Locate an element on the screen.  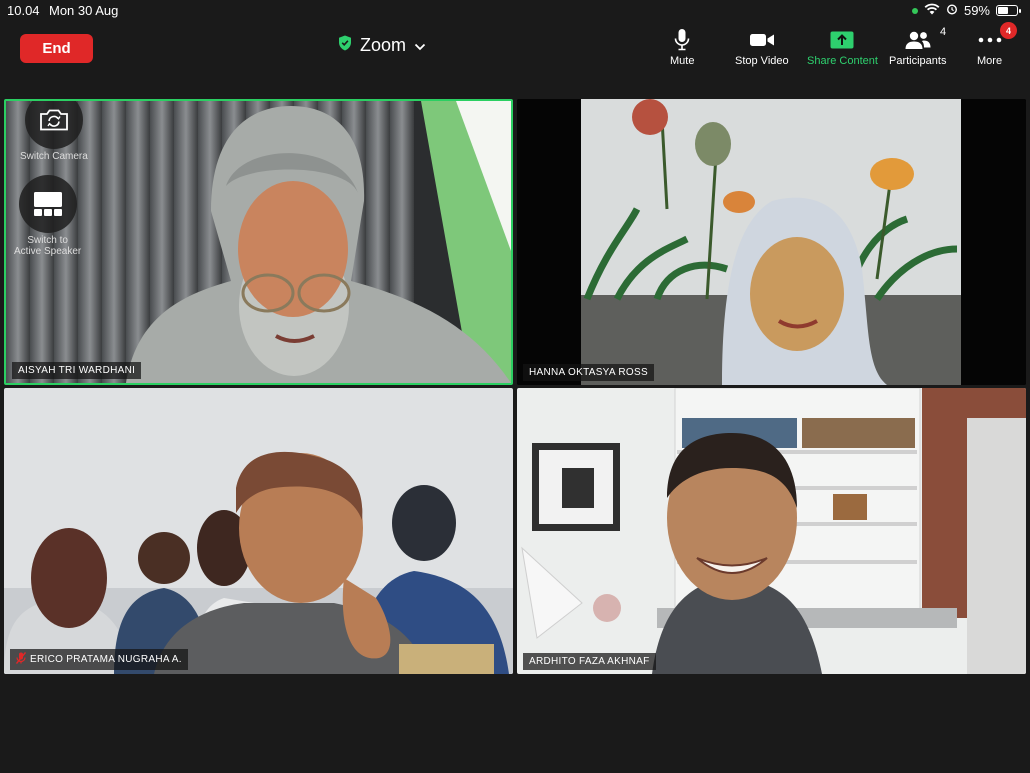
switch-active-speaker-button: Switch to Active Speaker is located at coordinates (47, 216).